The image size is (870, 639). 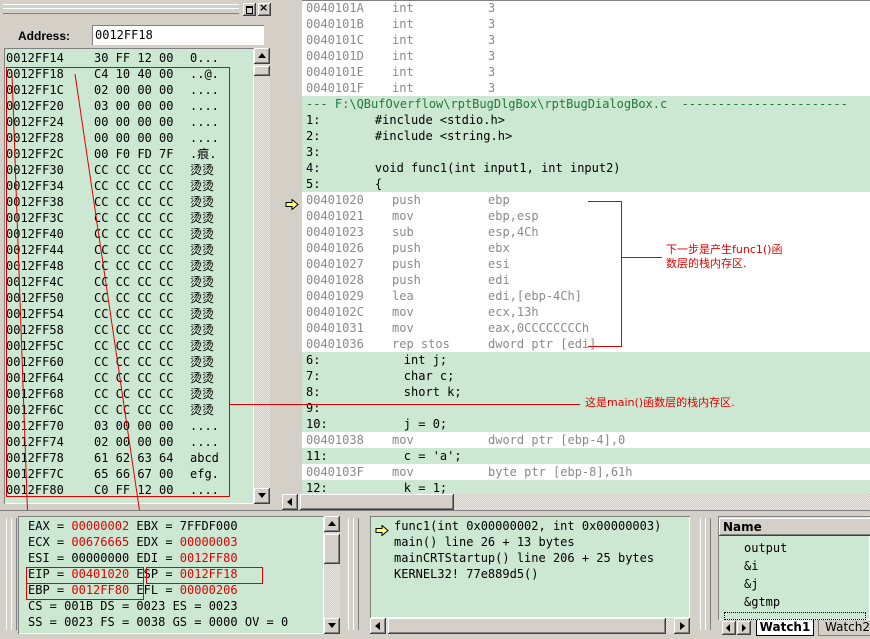 What do you see at coordinates (100, 526) in the screenshot?
I see `register-value: 00000002` at bounding box center [100, 526].